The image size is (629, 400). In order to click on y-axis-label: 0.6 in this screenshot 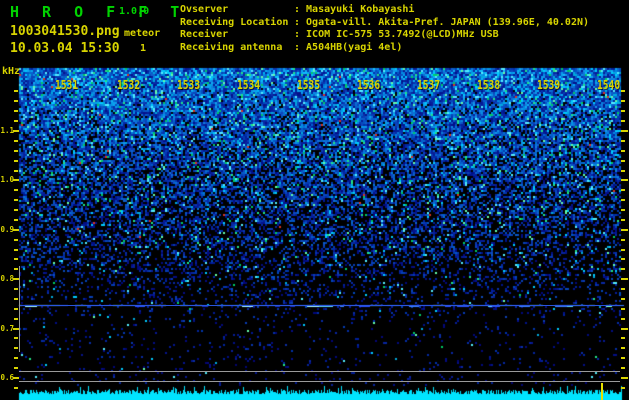, I will do `click(7, 377)`.